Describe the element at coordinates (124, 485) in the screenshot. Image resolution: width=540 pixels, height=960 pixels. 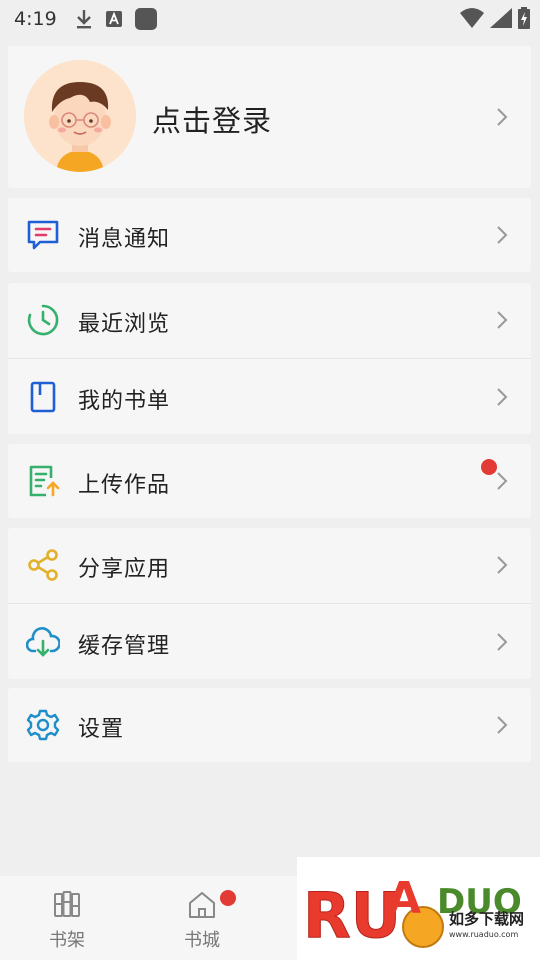
I see `menu-item-label: 上传作品` at that location.